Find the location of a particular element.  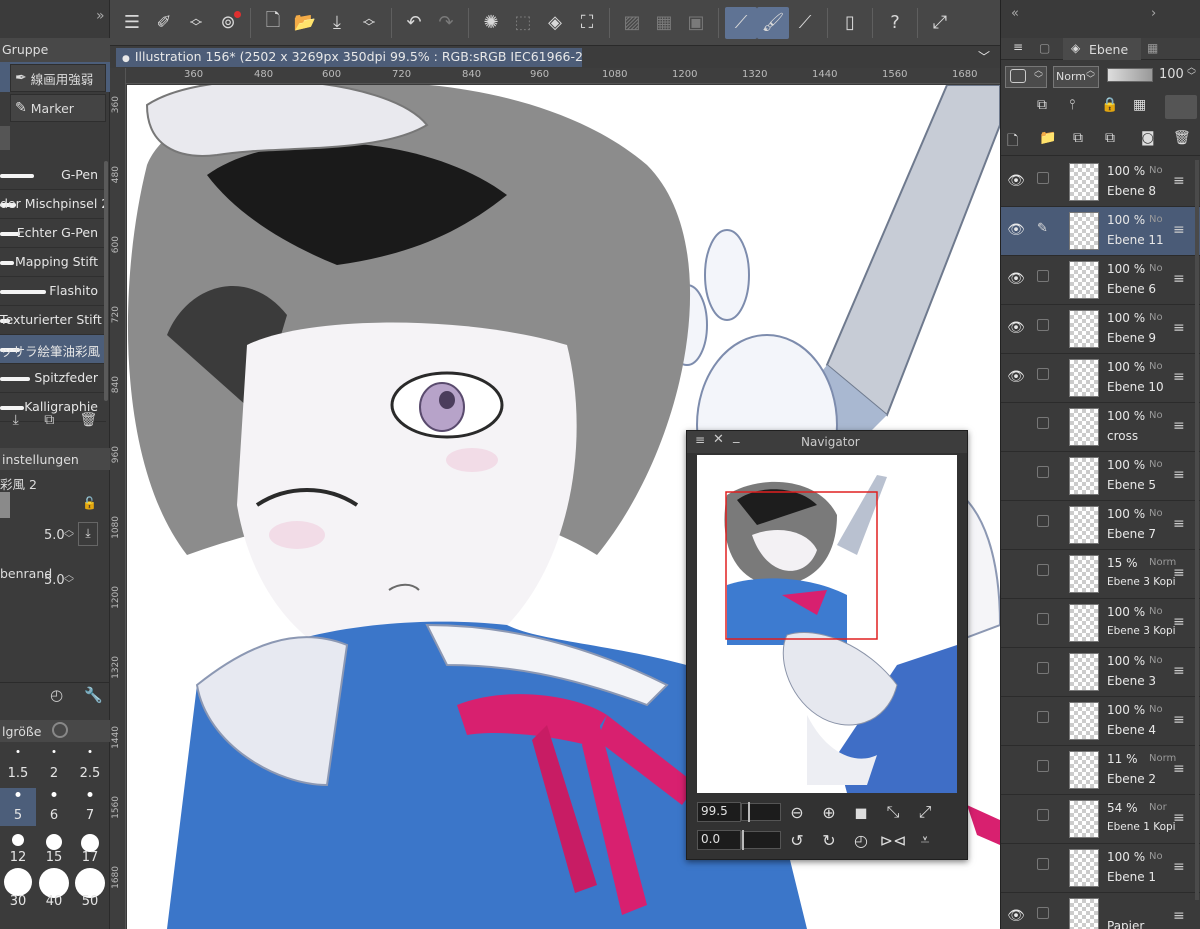

menu-icon: ☰ is located at coordinates (132, 23).